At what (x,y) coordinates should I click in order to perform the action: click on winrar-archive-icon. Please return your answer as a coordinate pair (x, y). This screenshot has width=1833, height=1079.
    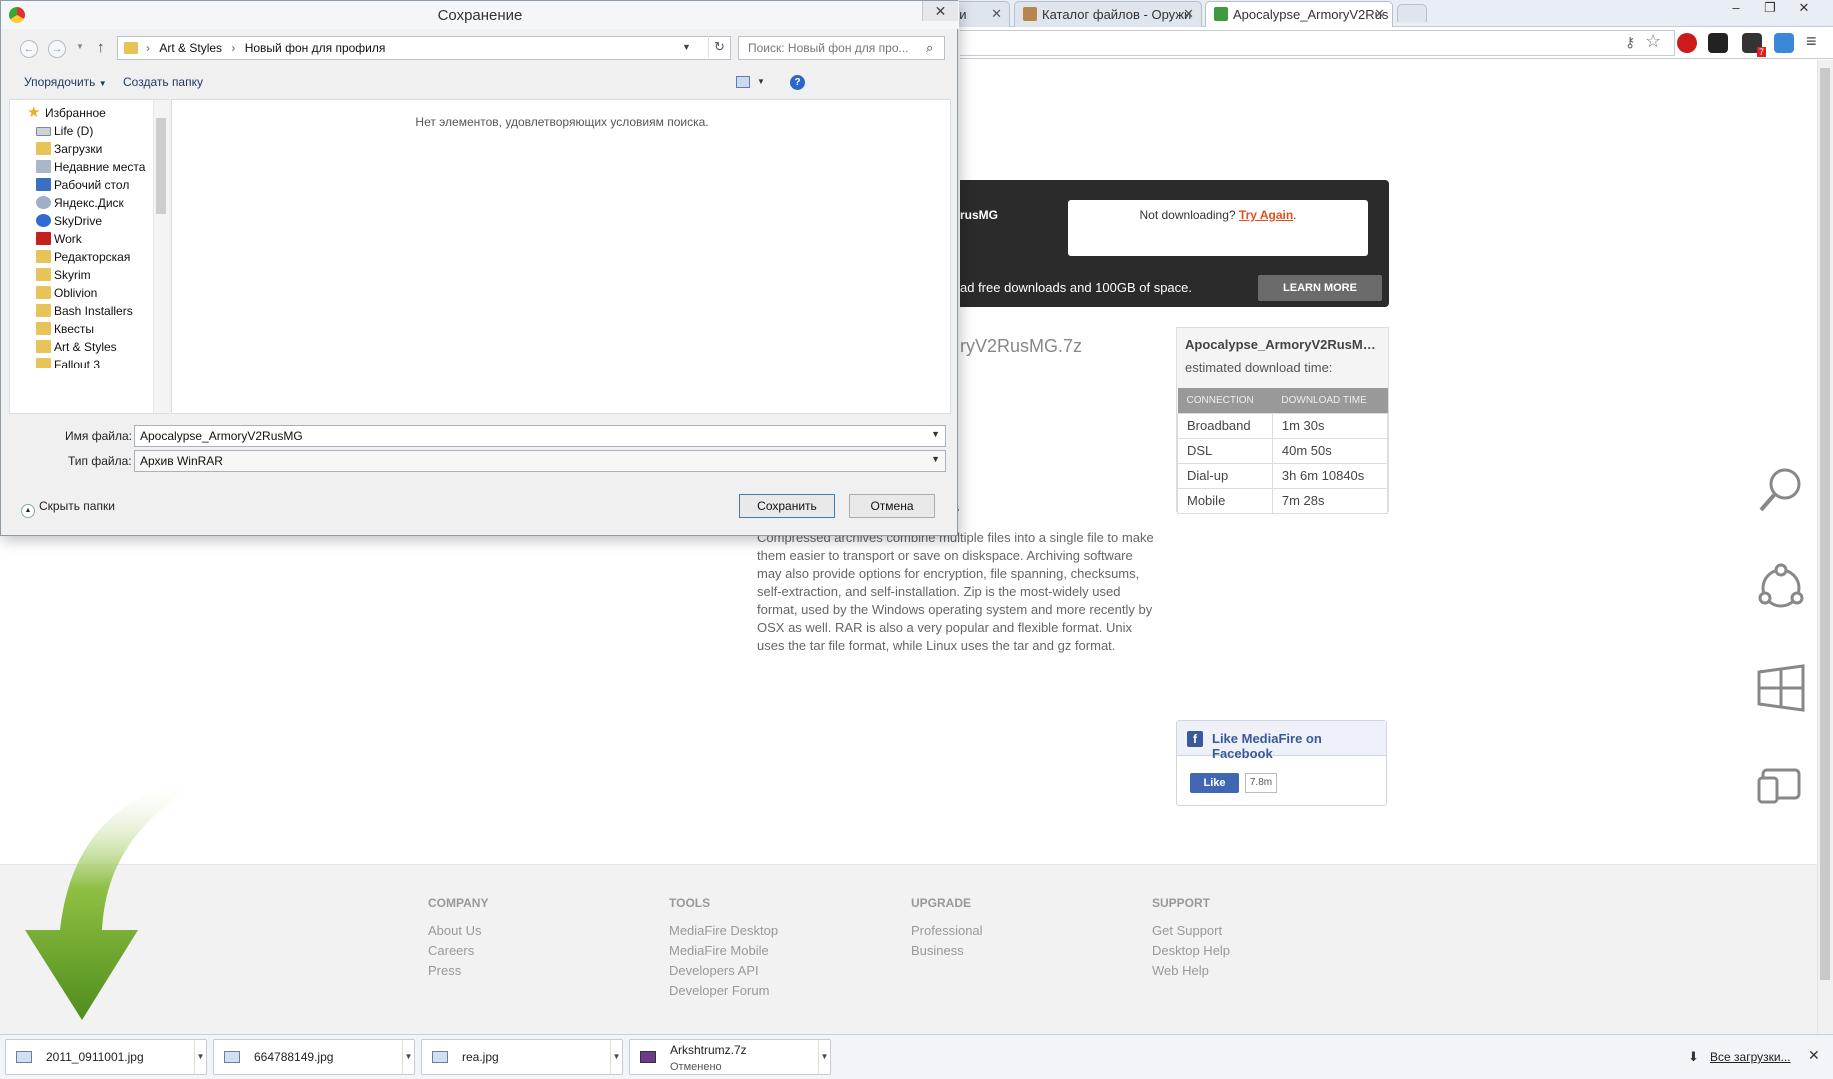
    Looking at the image, I should click on (648, 1057).